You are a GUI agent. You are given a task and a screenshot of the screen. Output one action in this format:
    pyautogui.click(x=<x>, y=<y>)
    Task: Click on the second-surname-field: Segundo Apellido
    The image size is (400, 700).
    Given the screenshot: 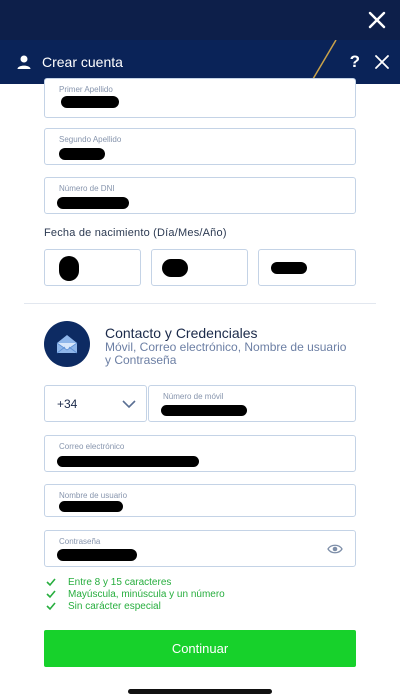 What is the action you would take?
    pyautogui.click(x=200, y=146)
    